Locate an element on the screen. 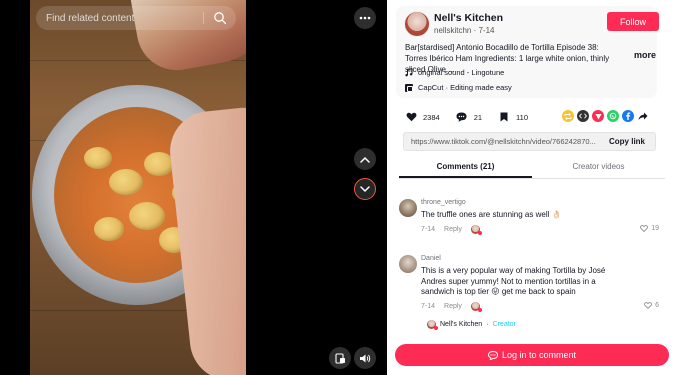 The image size is (675, 375). mini-player-button is located at coordinates (340, 358).